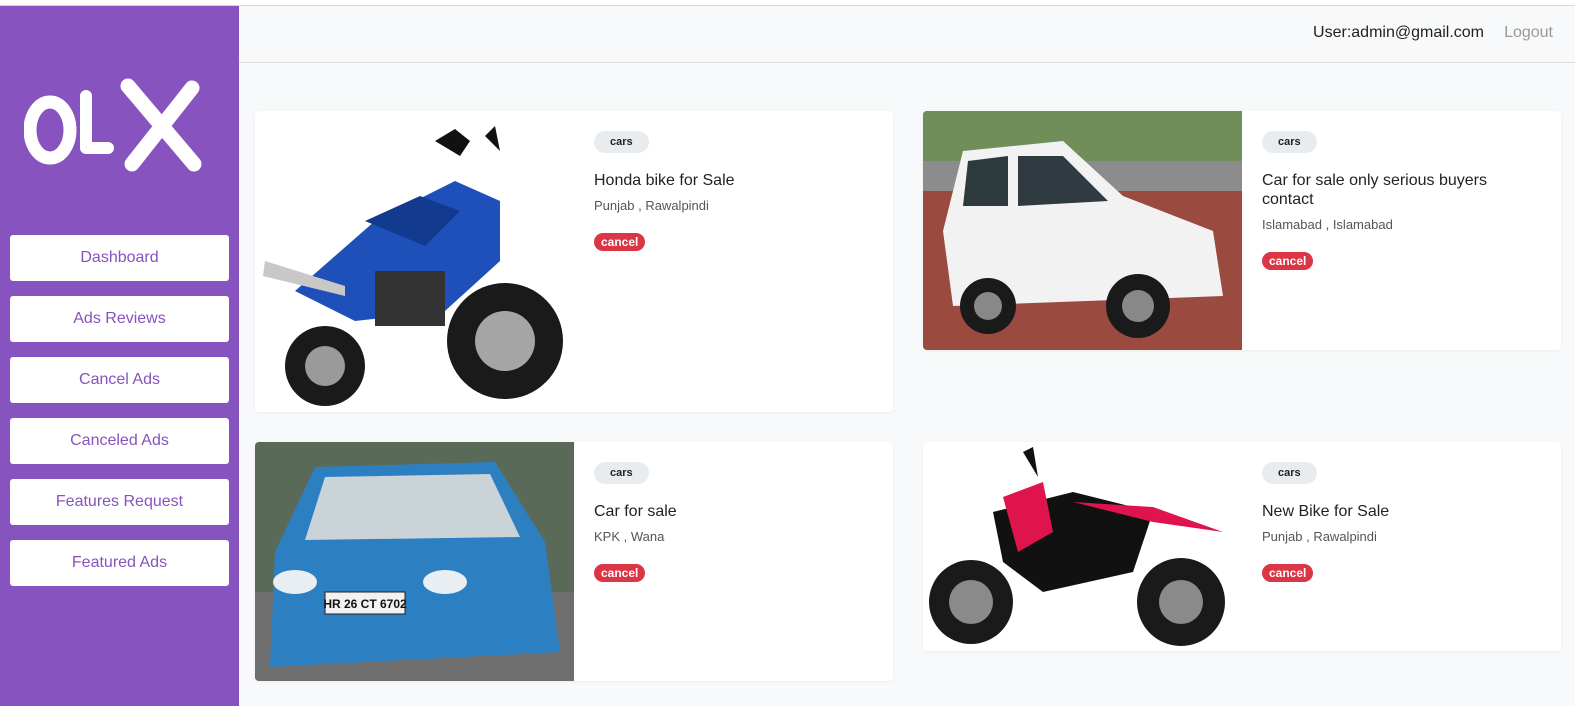 The height and width of the screenshot is (706, 1575). Describe the element at coordinates (414, 261) in the screenshot. I see `ad-image-motorcycle` at that location.